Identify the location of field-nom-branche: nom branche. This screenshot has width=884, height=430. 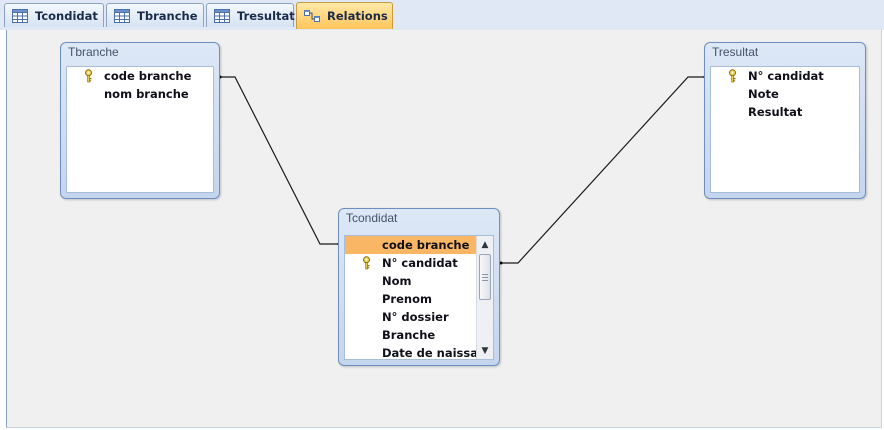
(140, 94).